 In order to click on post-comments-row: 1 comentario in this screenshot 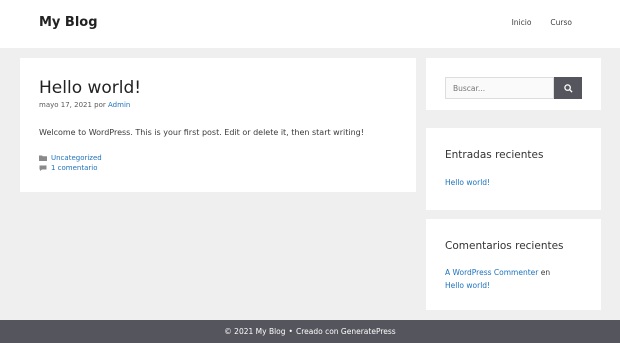, I will do `click(68, 168)`.